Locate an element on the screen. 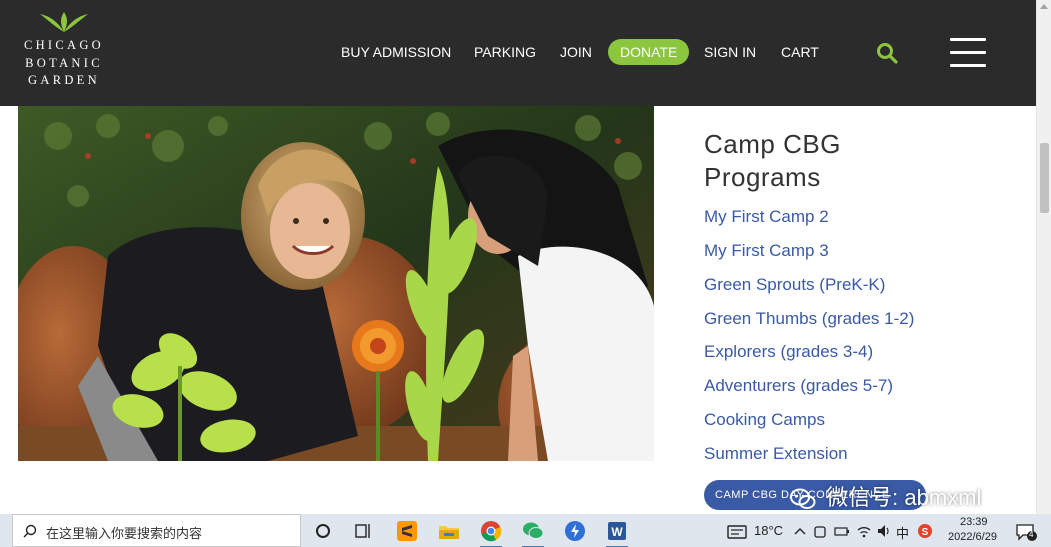 The height and width of the screenshot is (547, 1051). clock-date: 2022/6/29 is located at coordinates (972, 537).